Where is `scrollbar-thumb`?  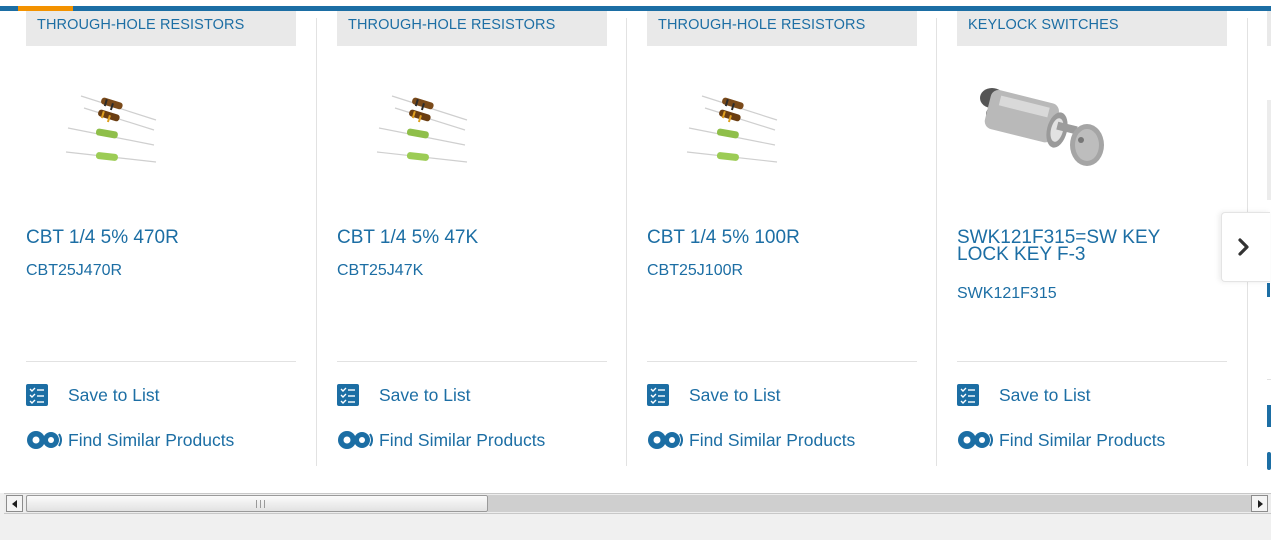 scrollbar-thumb is located at coordinates (257, 503).